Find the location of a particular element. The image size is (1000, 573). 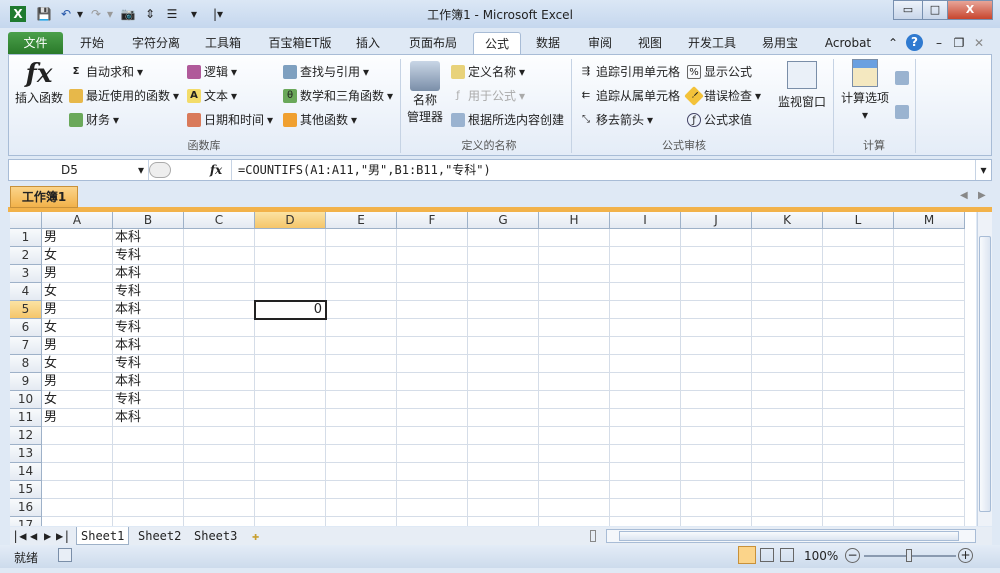

cell-K6 is located at coordinates (787, 328).